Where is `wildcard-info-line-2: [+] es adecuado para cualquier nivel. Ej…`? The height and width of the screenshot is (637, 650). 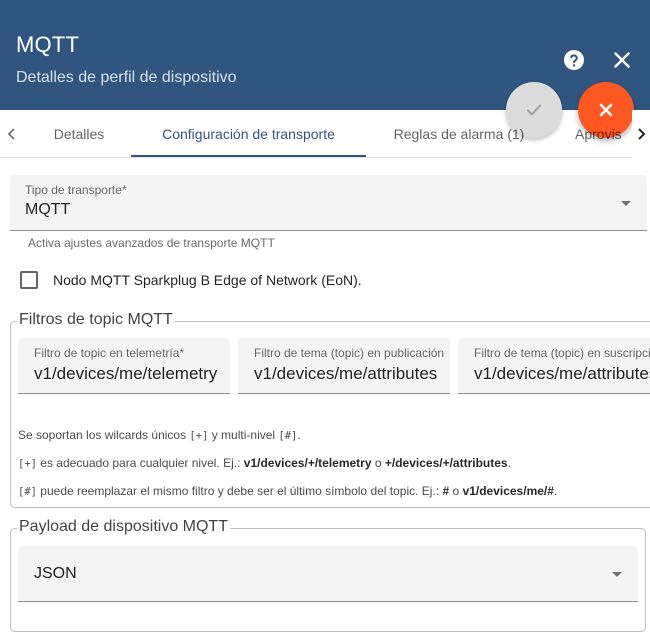 wildcard-info-line-2: [+] es adecuado para cualquier nivel. Ej… is located at coordinates (264, 463).